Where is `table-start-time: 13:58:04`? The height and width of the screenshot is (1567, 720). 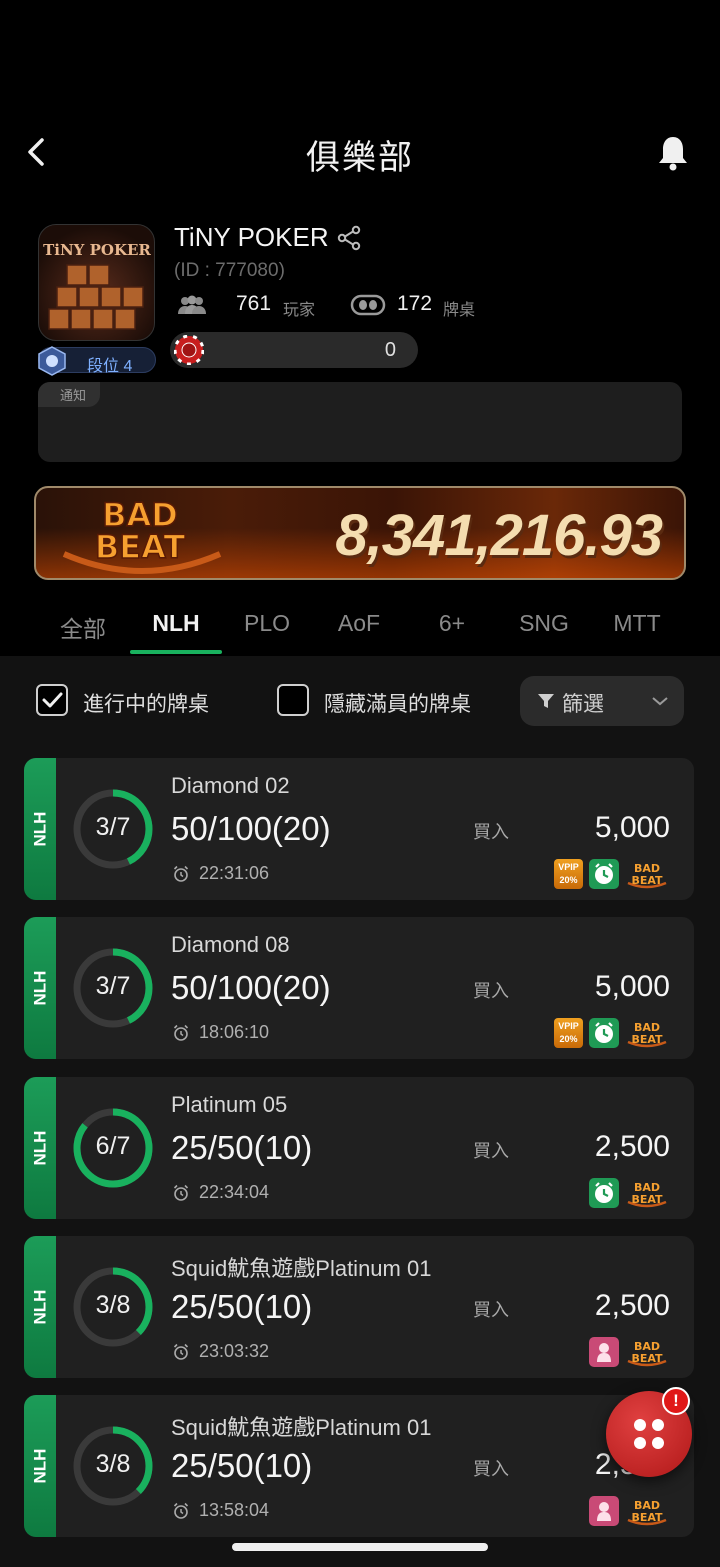 table-start-time: 13:58:04 is located at coordinates (234, 1510).